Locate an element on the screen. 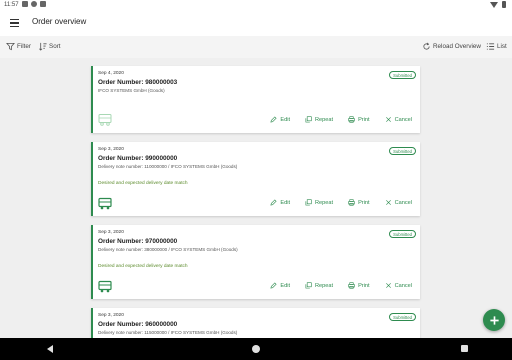 Image resolution: width=512 pixels, height=360 pixels. filter-button: Filter is located at coordinates (18, 46).